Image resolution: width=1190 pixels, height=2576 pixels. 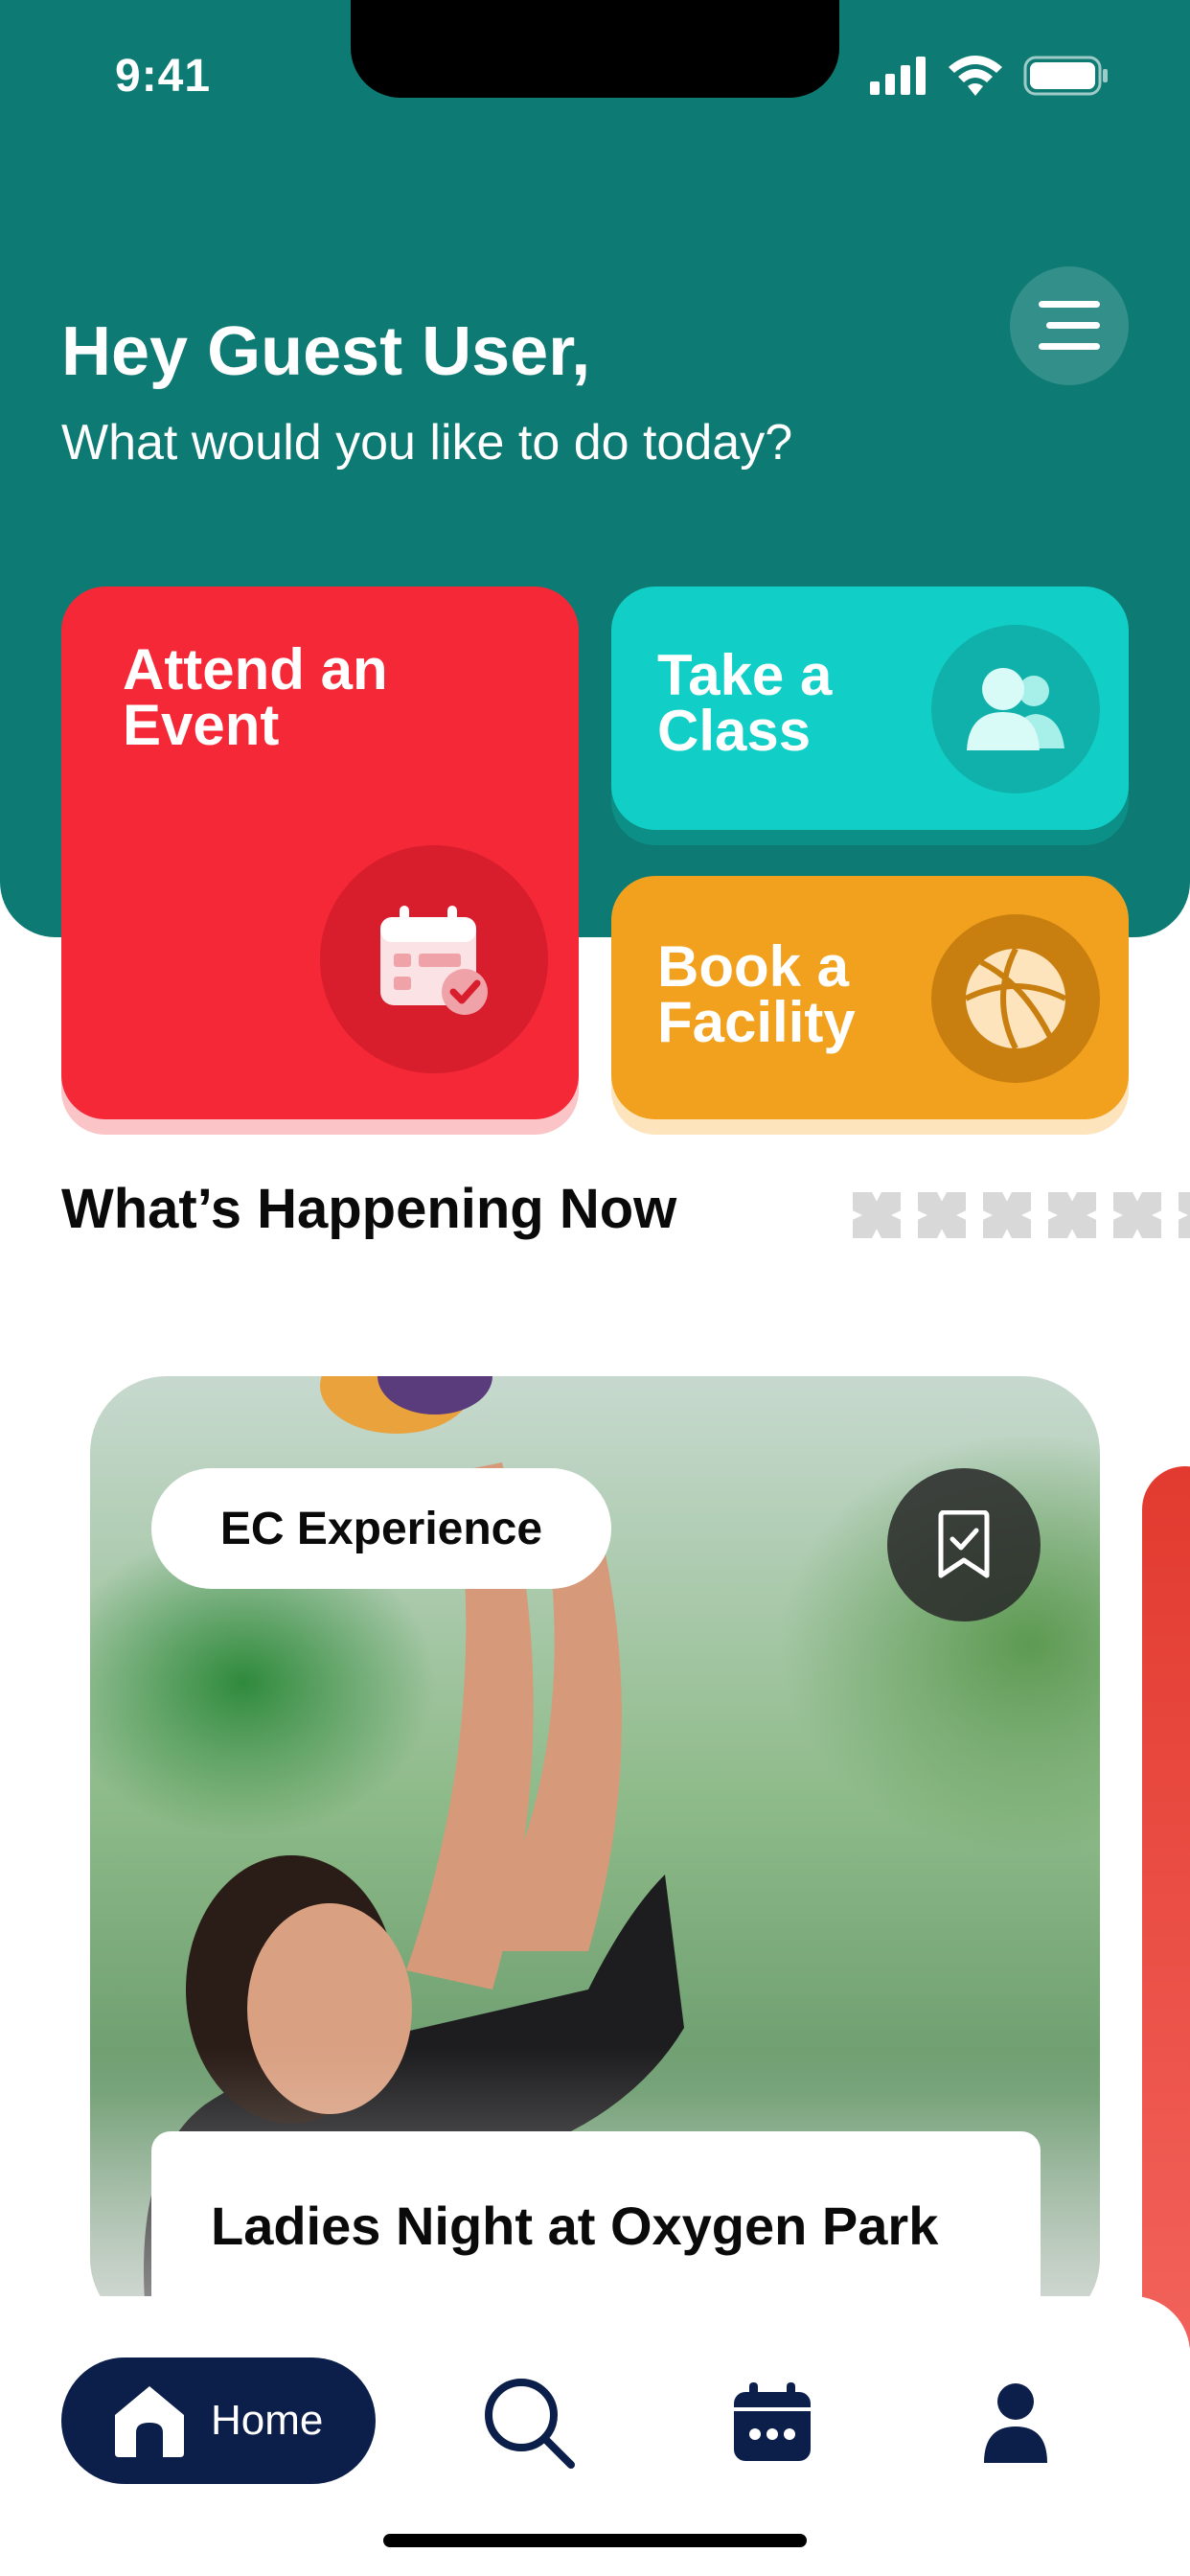 I want to click on nav-calendar-button, so click(x=772, y=2423).